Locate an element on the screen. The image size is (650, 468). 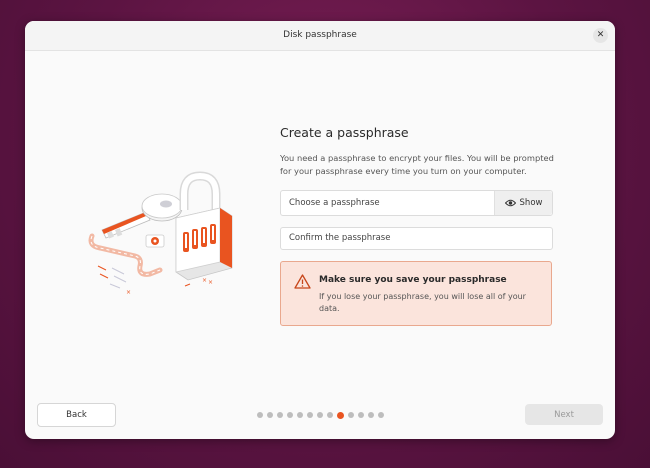
show-button-label: Show is located at coordinates (531, 203).